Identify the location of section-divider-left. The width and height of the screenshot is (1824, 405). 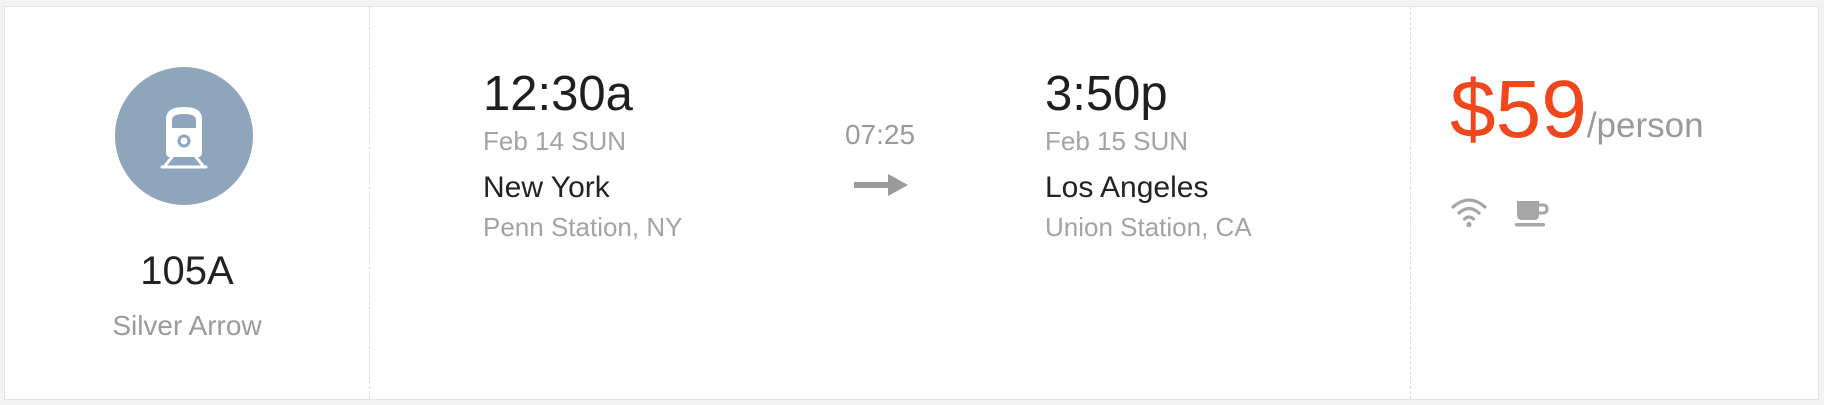
(369, 203).